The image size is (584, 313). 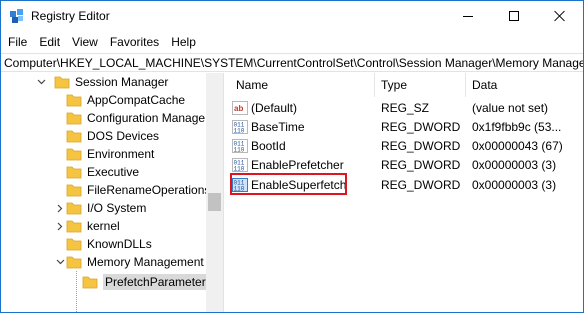 What do you see at coordinates (292, 42) in the screenshot?
I see `menu-bar: File Edit View Favorites Help` at bounding box center [292, 42].